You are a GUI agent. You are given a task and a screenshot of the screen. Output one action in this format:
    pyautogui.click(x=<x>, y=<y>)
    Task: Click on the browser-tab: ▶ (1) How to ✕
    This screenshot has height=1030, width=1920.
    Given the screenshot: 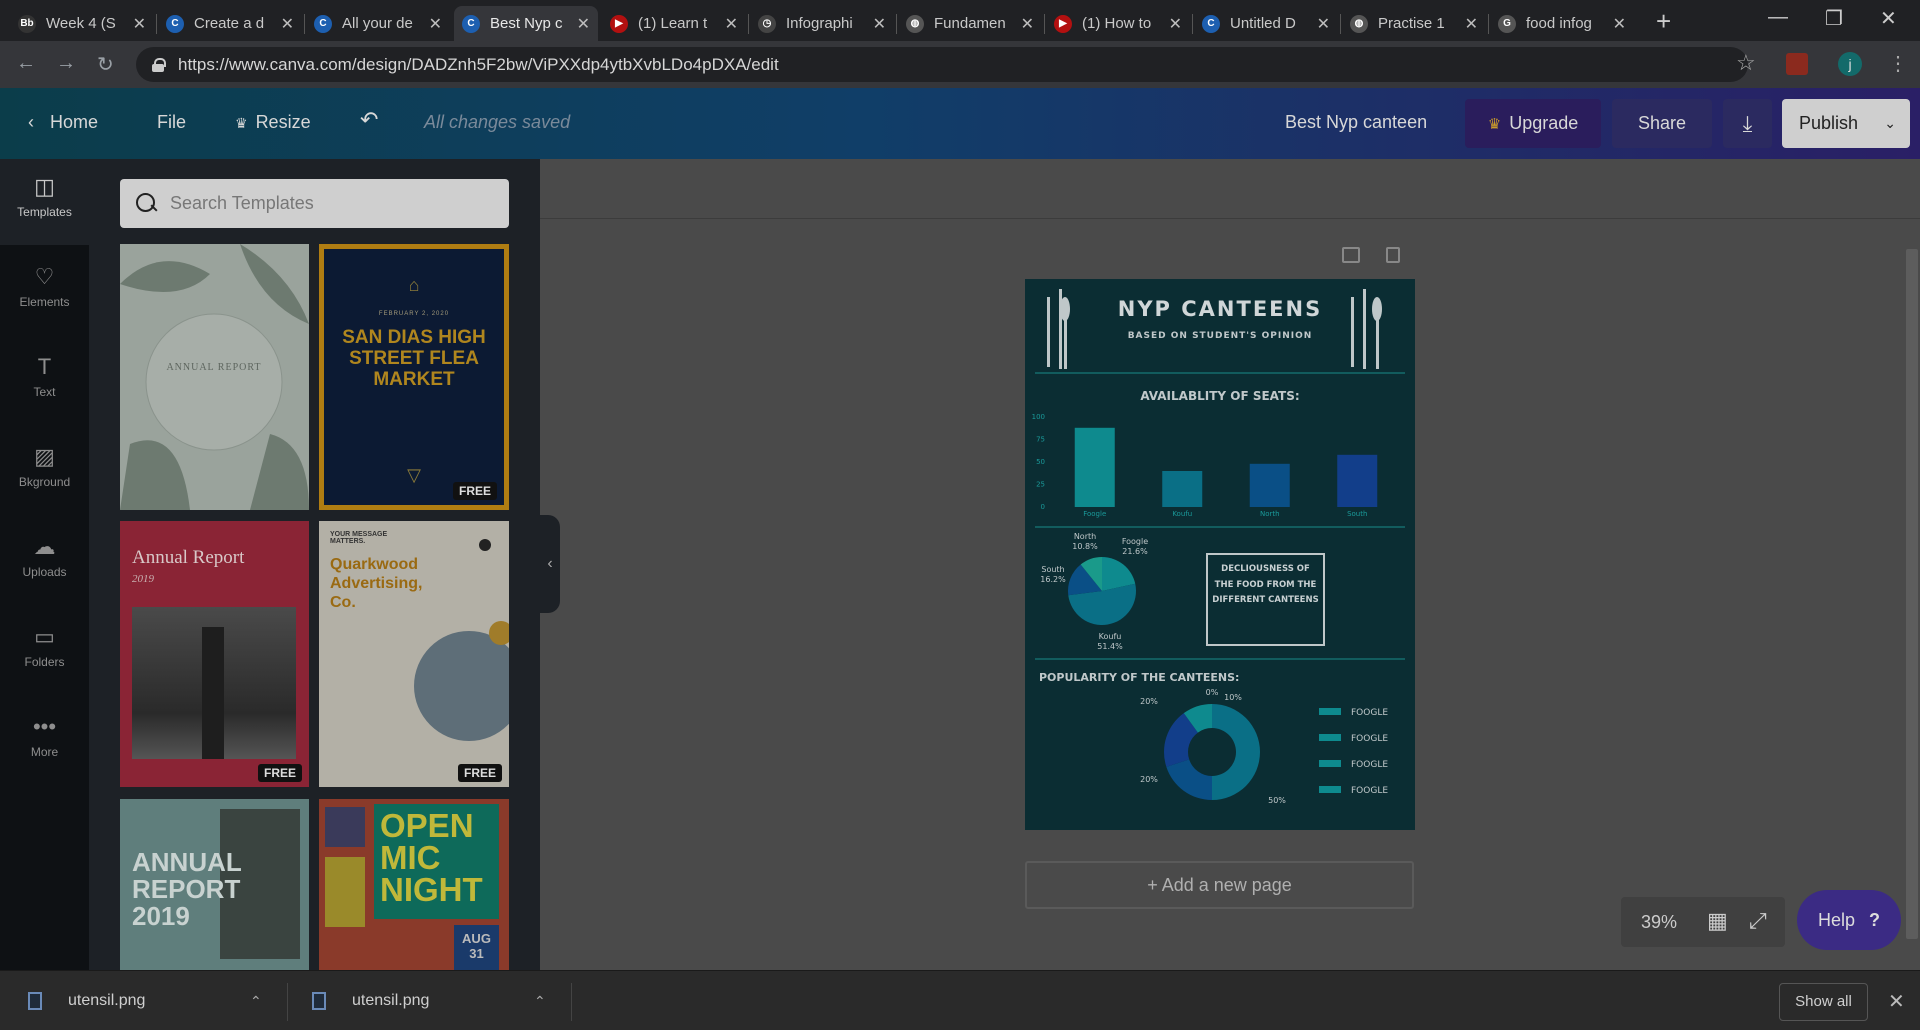 What is the action you would take?
    pyautogui.click(x=1118, y=23)
    